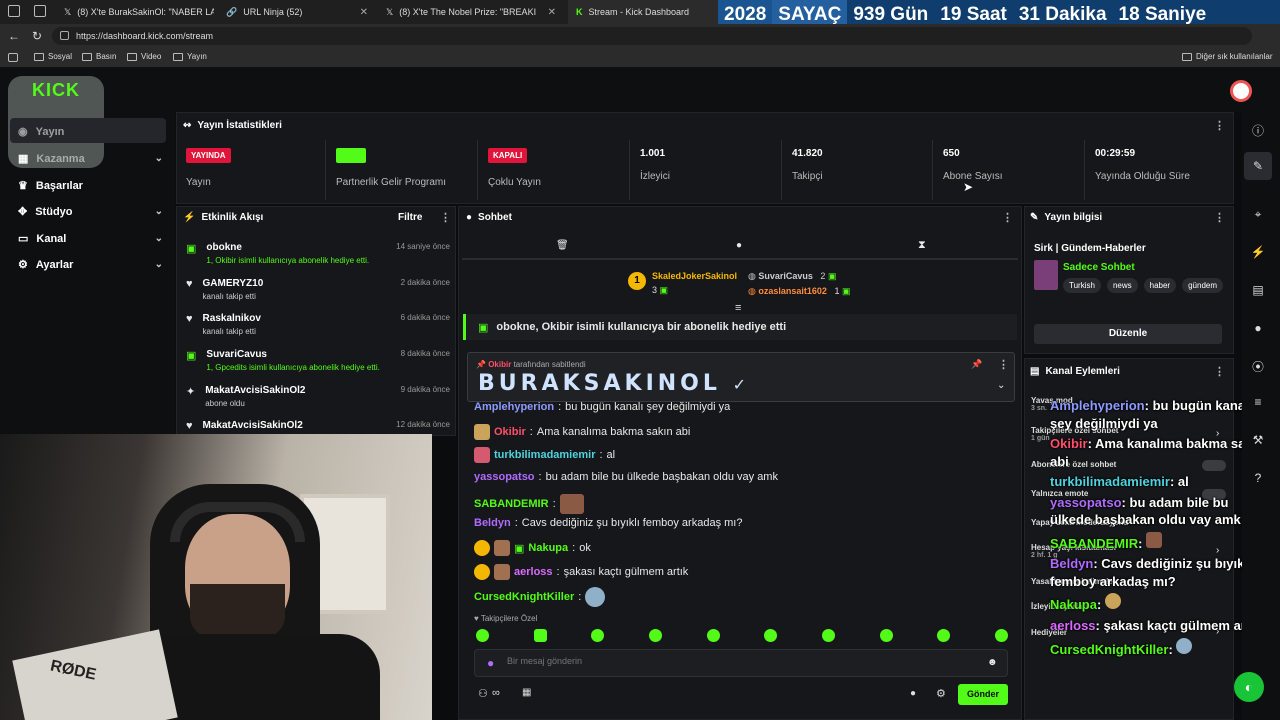 The height and width of the screenshot is (720, 1280). Describe the element at coordinates (1258, 402) in the screenshot. I see `list-icon: ≡` at that location.